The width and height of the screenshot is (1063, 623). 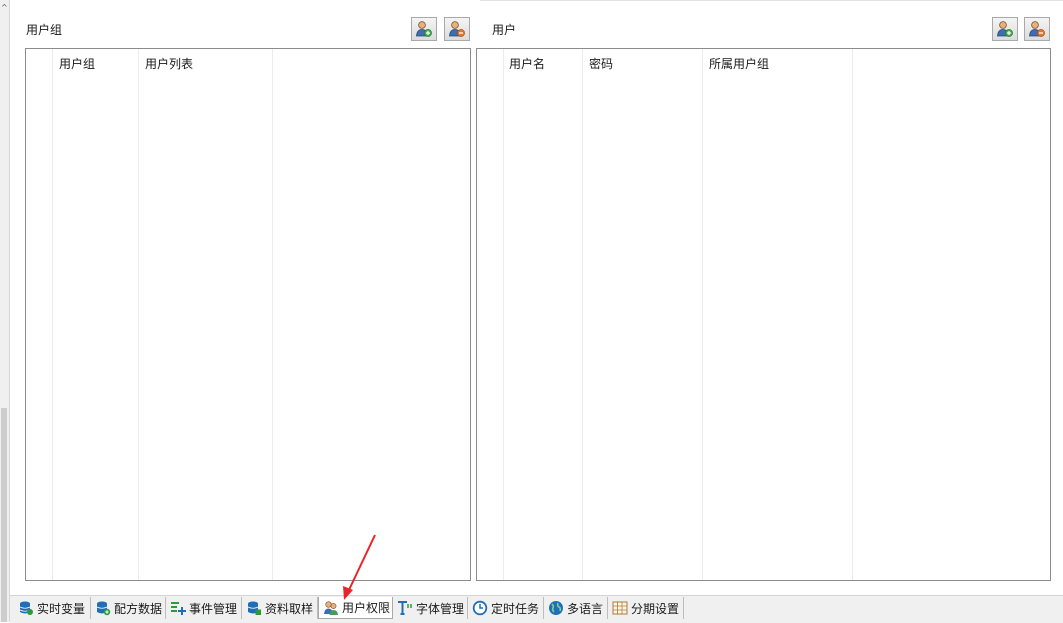 I want to click on user-panel-title: 用户, so click(x=504, y=30).